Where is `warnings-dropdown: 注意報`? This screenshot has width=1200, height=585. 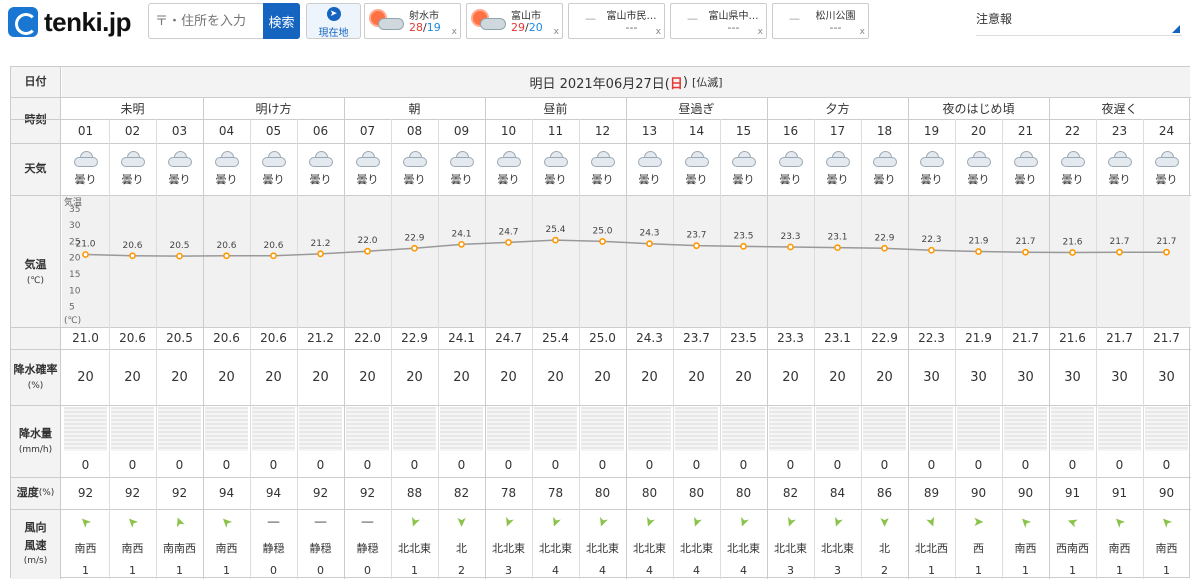 warnings-dropdown: 注意報 is located at coordinates (1079, 18).